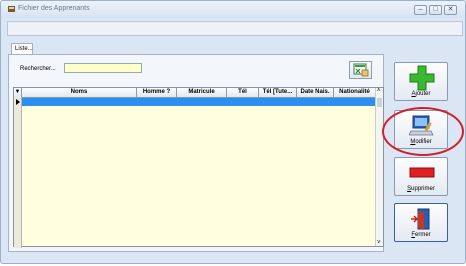  Describe the element at coordinates (379, 167) in the screenshot. I see `grid-scrollbar: ˄ ˅` at that location.